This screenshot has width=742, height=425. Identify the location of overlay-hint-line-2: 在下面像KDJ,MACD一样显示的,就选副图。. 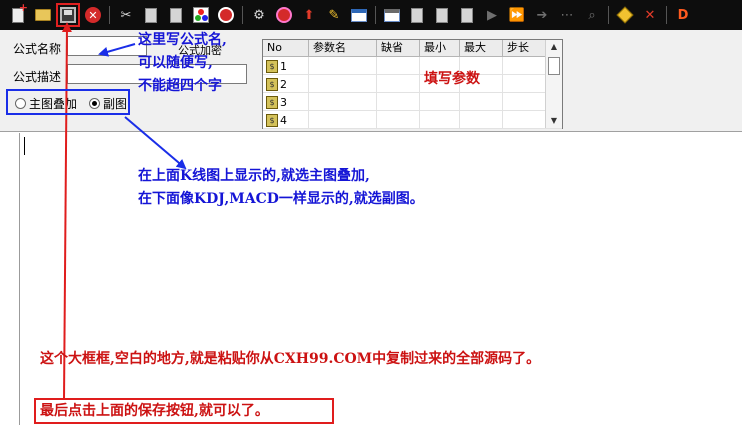
(281, 199).